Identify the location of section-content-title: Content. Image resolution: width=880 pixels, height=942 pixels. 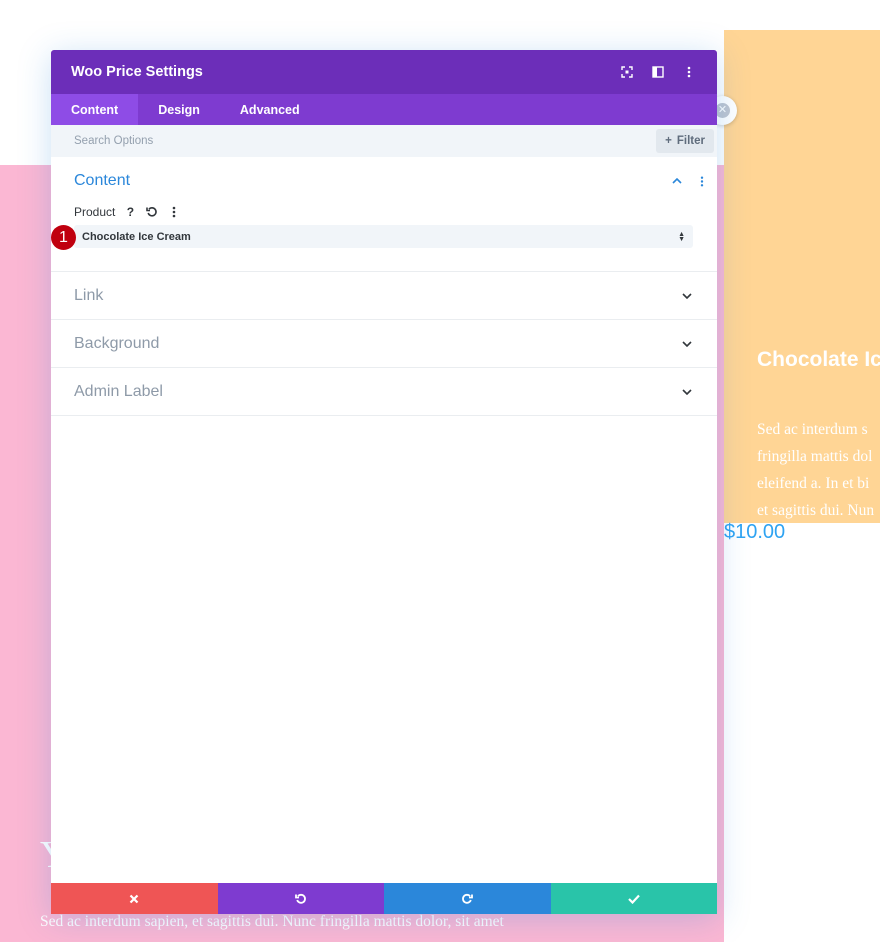
(102, 181).